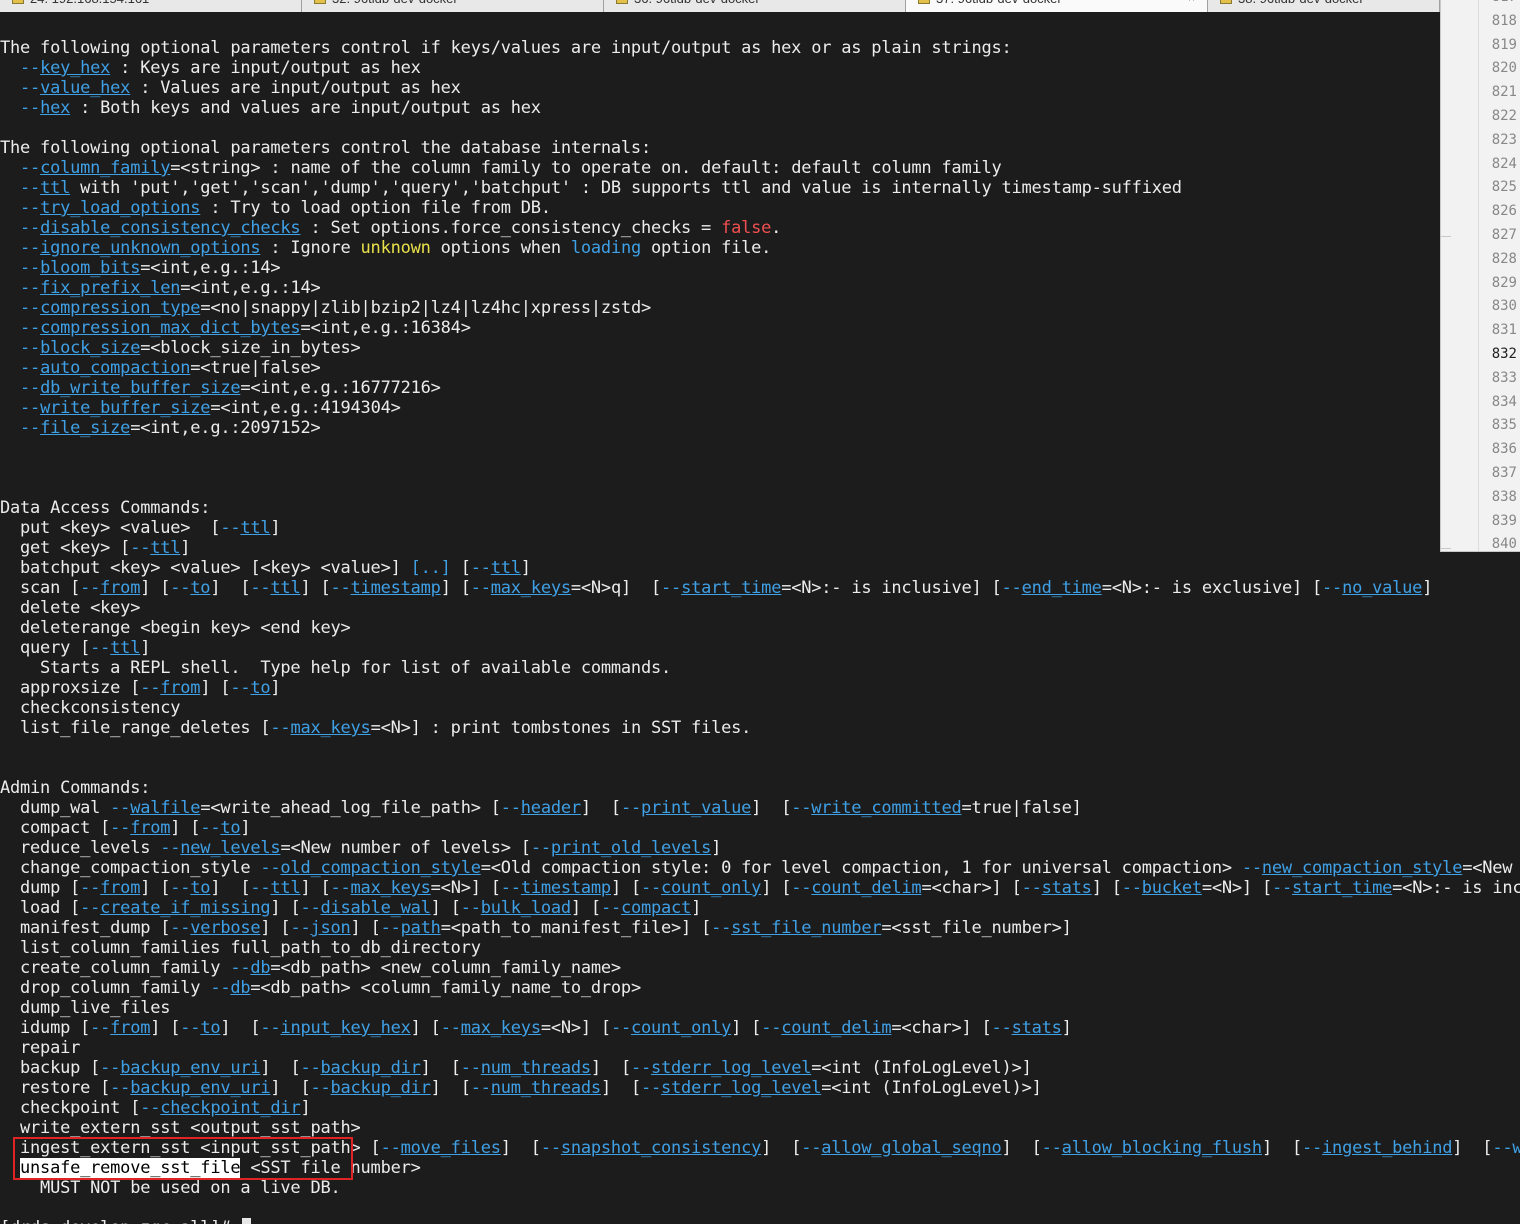 This screenshot has width=1520, height=1224. I want to click on terminal-text: =<New number of levels> [, so click(405, 848).